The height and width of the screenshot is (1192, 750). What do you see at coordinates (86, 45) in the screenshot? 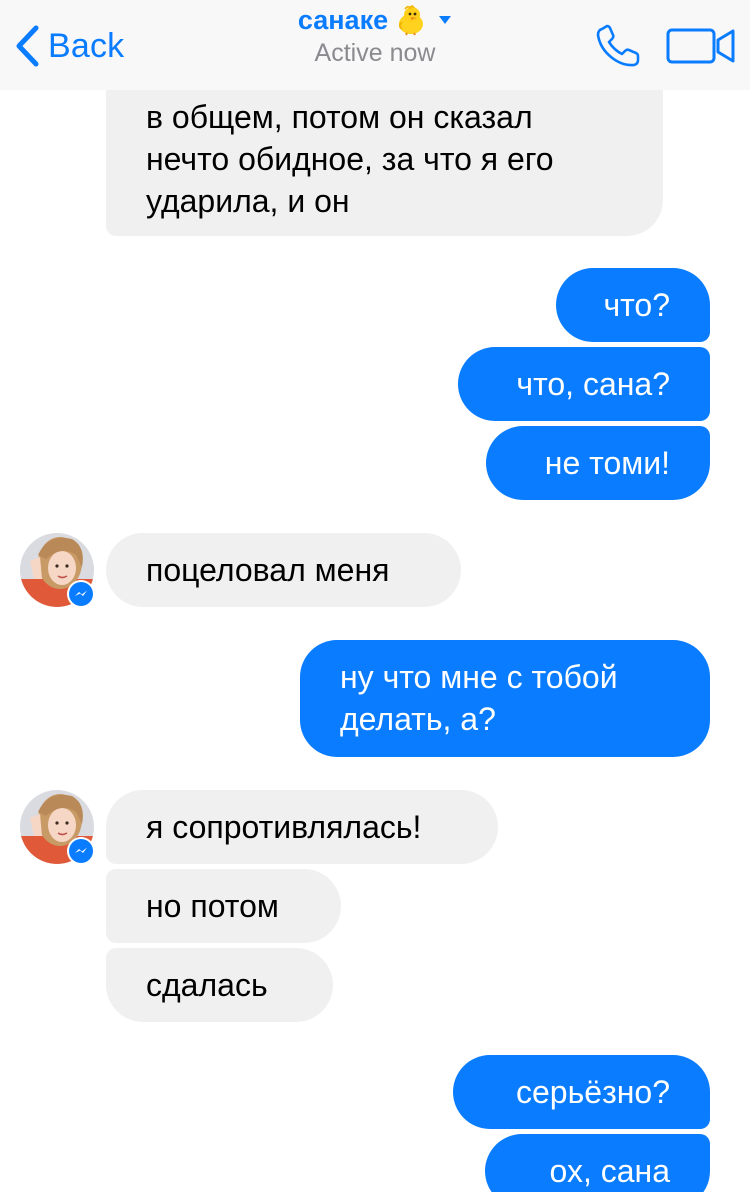
I see `back-label: Back` at bounding box center [86, 45].